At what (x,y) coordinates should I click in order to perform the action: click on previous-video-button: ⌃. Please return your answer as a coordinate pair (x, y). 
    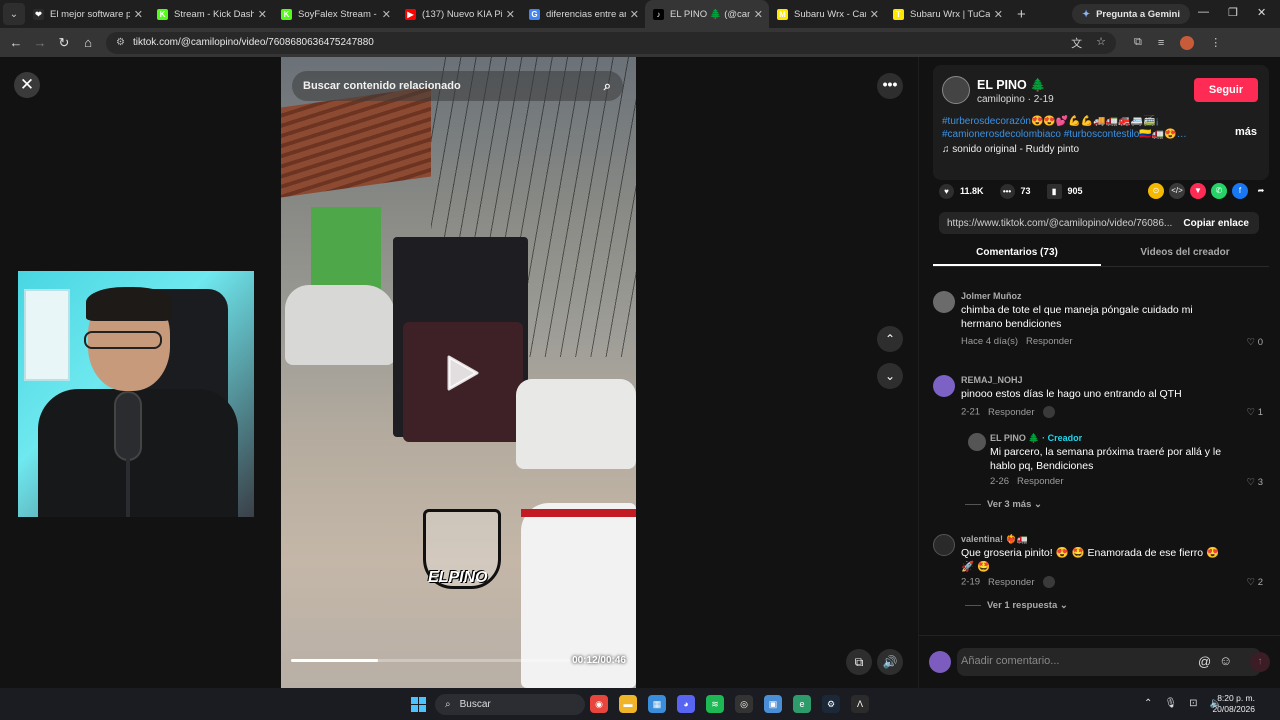
    Looking at the image, I should click on (890, 339).